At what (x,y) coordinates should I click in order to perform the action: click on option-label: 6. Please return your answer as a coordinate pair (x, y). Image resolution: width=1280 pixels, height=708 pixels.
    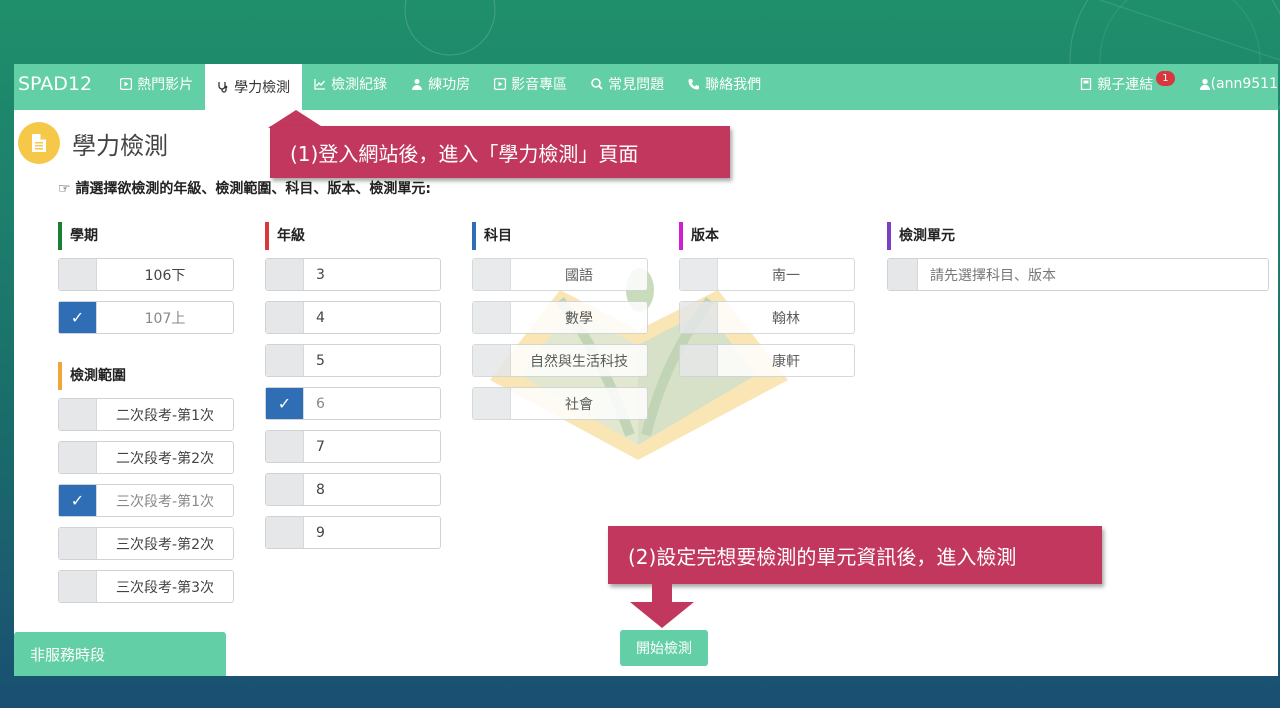
    Looking at the image, I should click on (320, 403).